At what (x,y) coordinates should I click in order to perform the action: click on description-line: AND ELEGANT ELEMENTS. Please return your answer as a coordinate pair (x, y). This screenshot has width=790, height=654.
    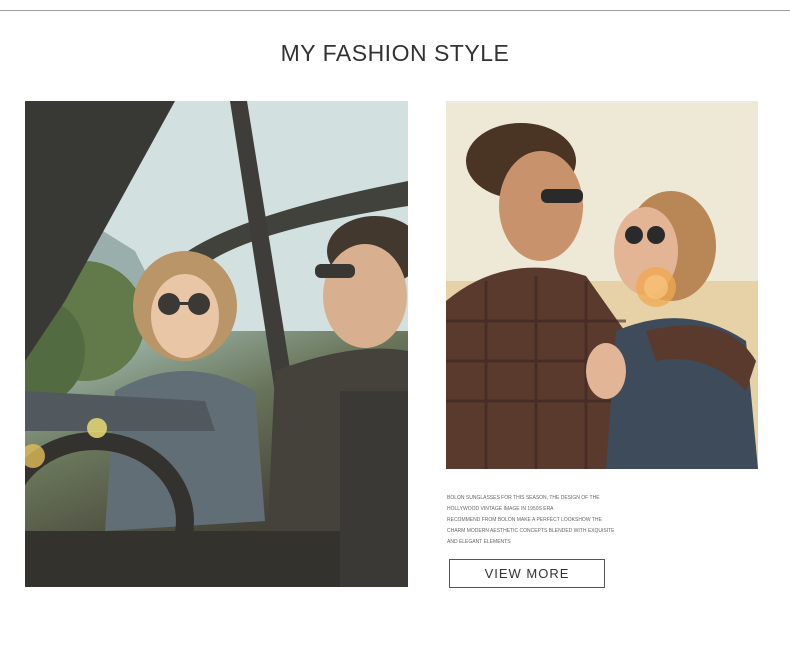
    Looking at the image, I should click on (479, 542).